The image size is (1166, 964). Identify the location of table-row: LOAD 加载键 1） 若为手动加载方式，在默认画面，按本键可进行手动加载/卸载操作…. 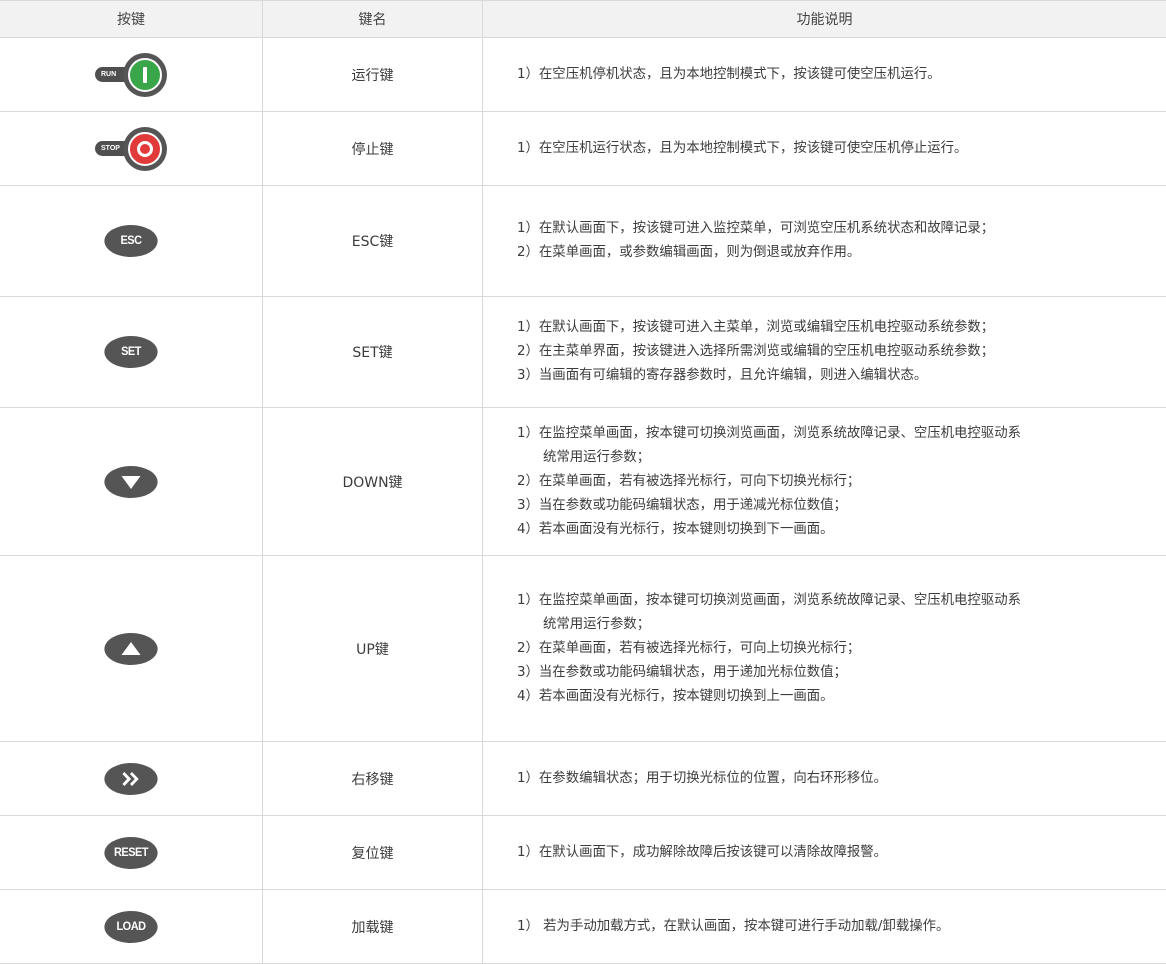
(583, 927).